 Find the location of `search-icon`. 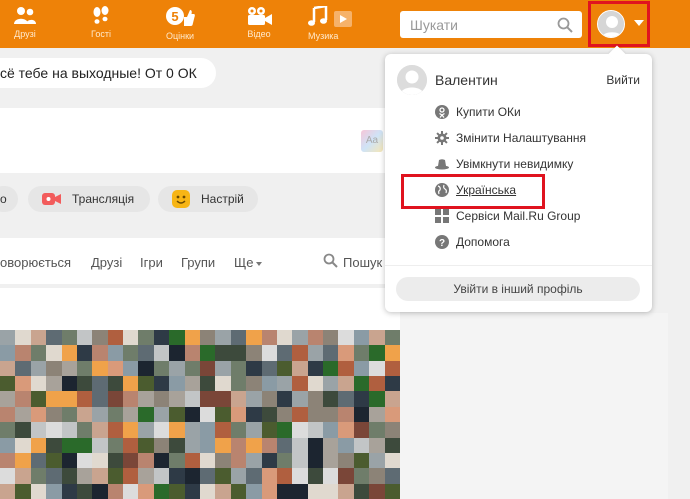

search-icon is located at coordinates (565, 25).